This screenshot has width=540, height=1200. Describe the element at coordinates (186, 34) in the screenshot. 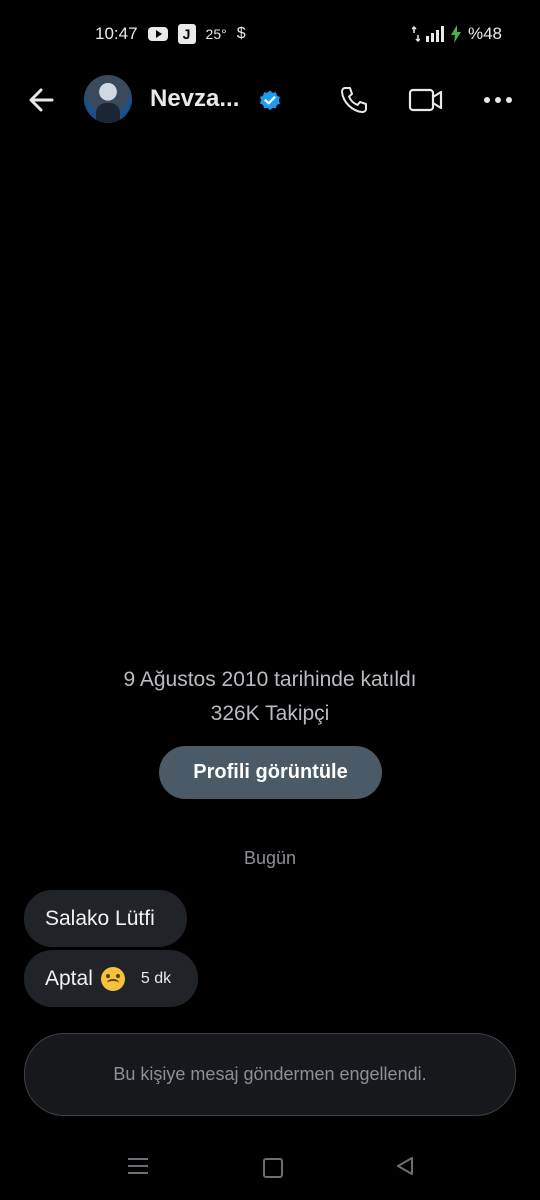

I see `j-app-icon: J` at that location.